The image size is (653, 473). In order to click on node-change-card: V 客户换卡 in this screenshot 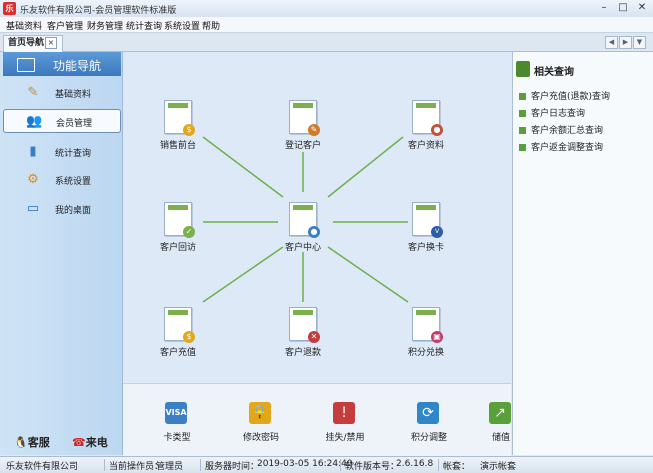, I will do `click(426, 230)`.